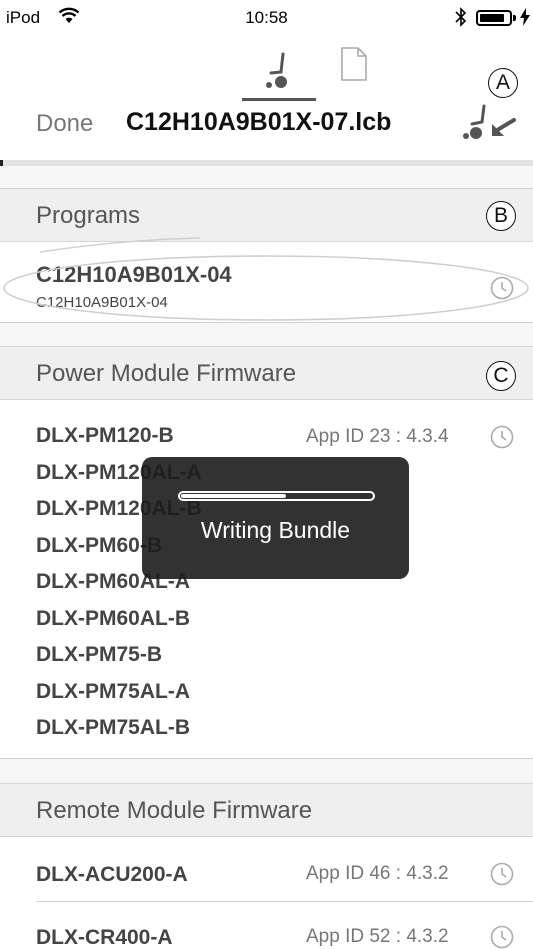 The width and height of the screenshot is (533, 950). Describe the element at coordinates (275, 530) in the screenshot. I see `hud-label: Writing Bundle` at that location.